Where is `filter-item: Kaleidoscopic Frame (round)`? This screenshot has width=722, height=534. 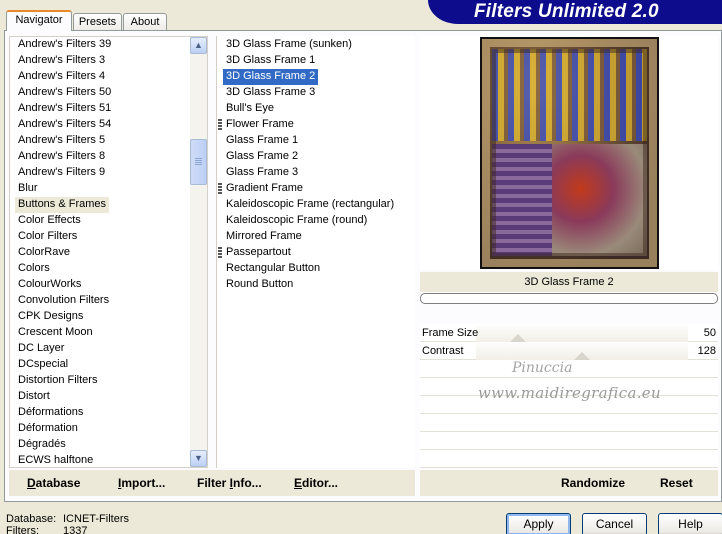
filter-item: Kaleidoscopic Frame (round) is located at coordinates (296, 221).